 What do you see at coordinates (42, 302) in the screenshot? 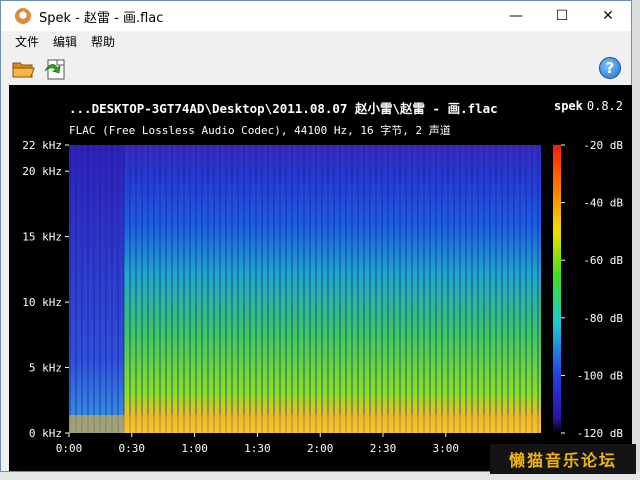
I see `freq-tick-label: 10 kHz` at bounding box center [42, 302].